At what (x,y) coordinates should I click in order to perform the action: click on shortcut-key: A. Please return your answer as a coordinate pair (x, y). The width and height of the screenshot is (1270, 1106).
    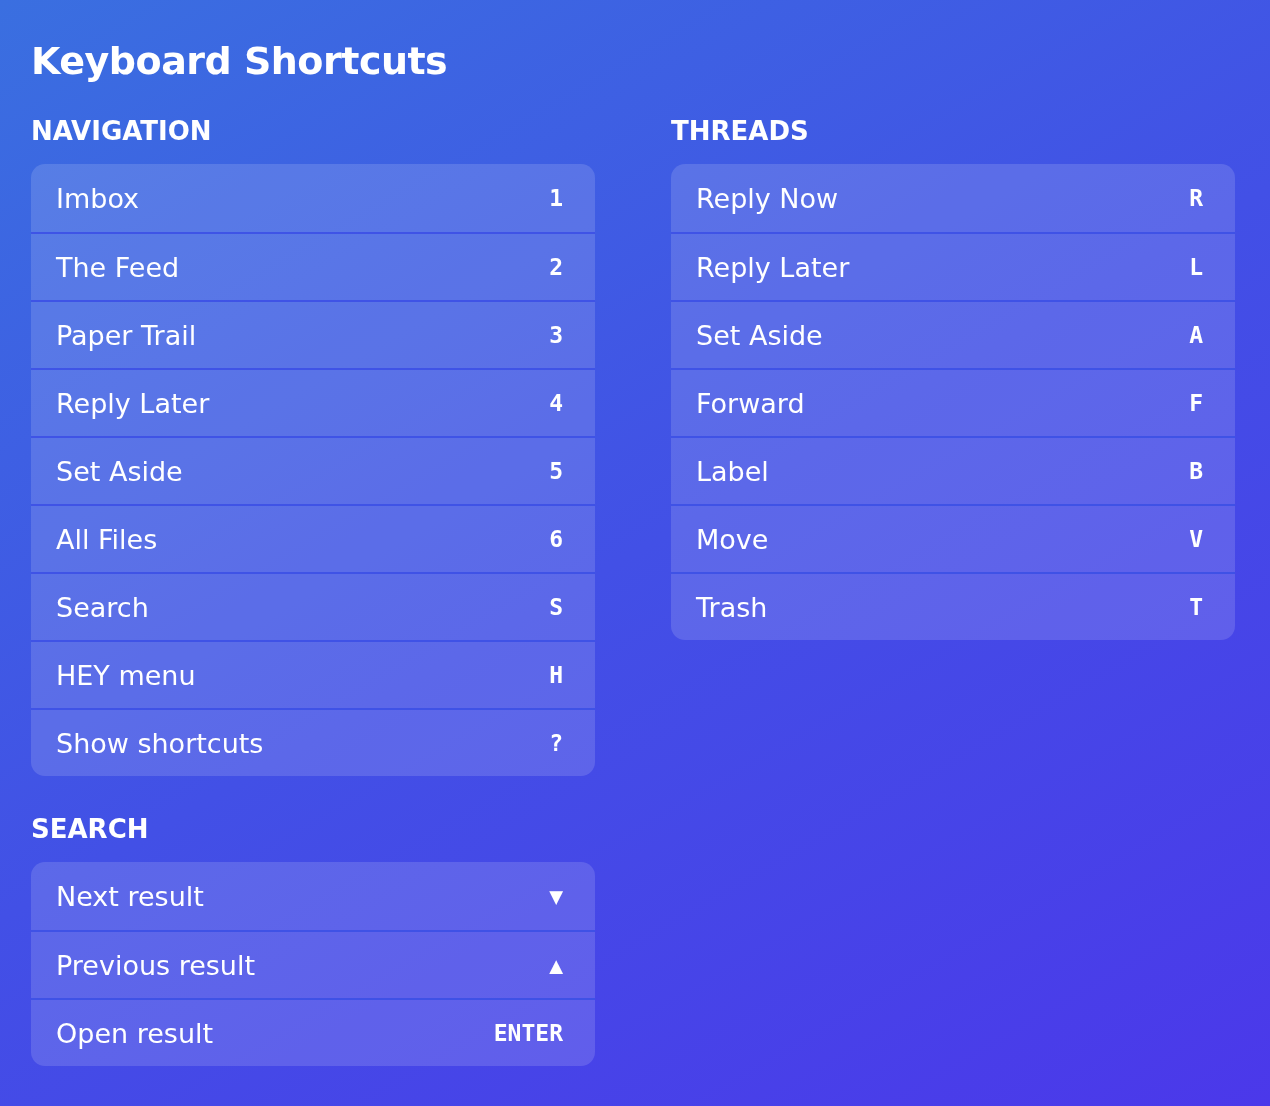
    Looking at the image, I should click on (1196, 335).